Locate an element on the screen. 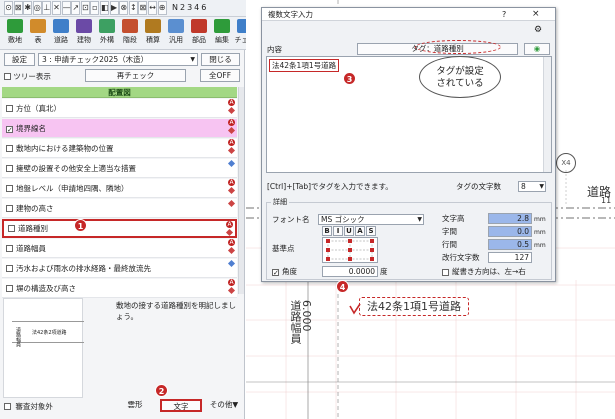 This screenshot has width=615, height=419. close-panel-button: 閉じる is located at coordinates (220, 59).